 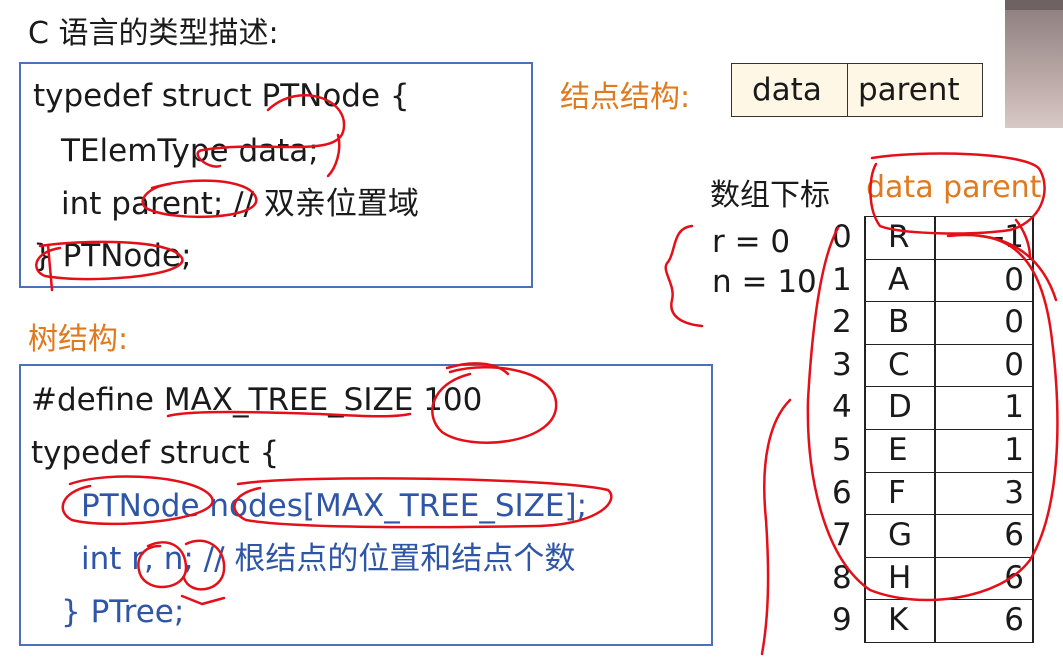 What do you see at coordinates (334, 506) in the screenshot?
I see `code-line: PTNode nodes[MAX_TREE_SIZE];` at bounding box center [334, 506].